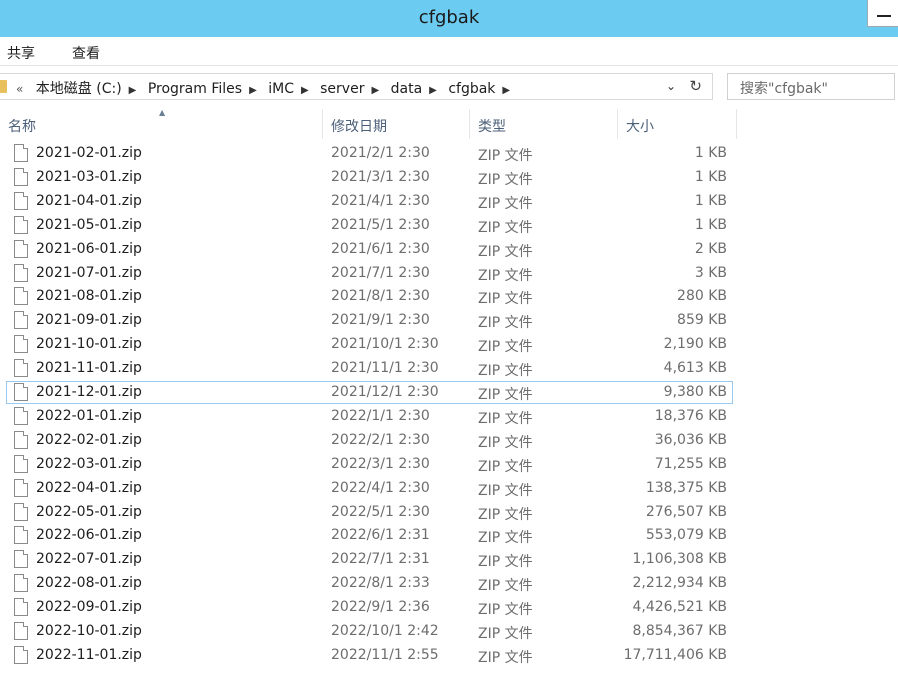 Image resolution: width=898 pixels, height=674 pixels. Describe the element at coordinates (21, 53) in the screenshot. I see `tab-share: 共享` at that location.